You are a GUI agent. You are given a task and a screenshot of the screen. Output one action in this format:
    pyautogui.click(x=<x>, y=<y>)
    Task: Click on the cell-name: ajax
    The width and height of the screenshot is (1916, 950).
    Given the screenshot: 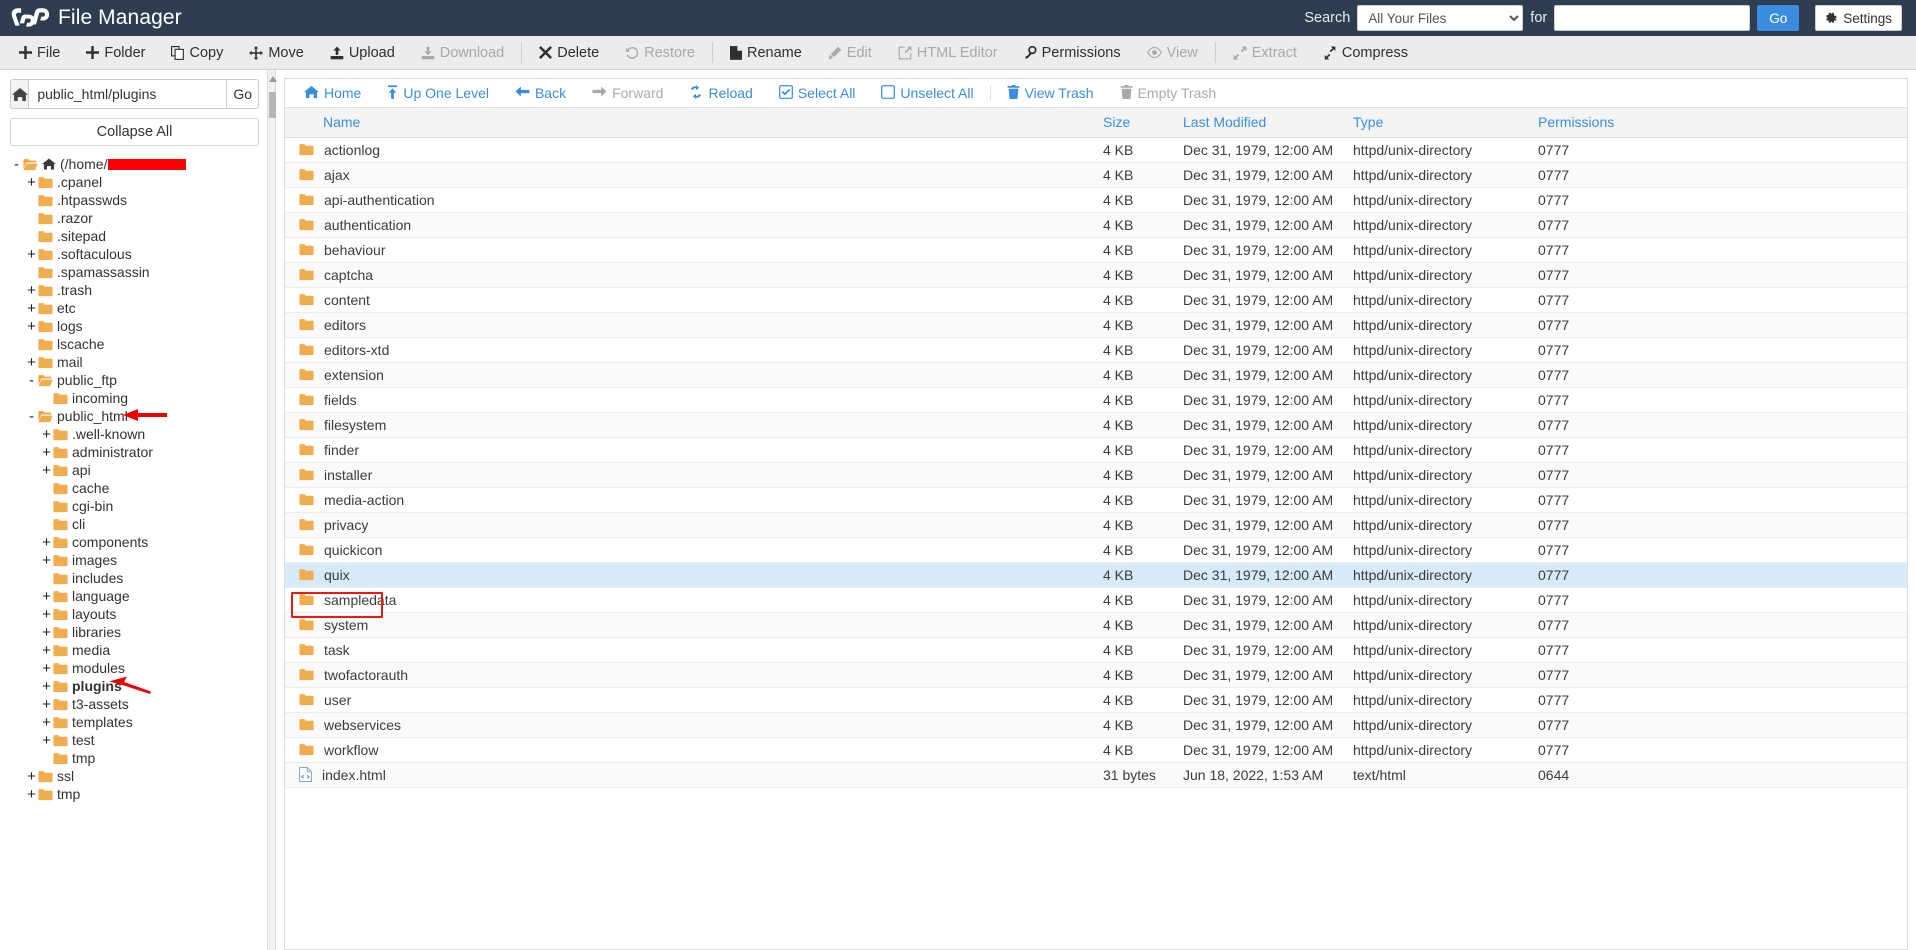 What is the action you would take?
    pyautogui.click(x=690, y=175)
    